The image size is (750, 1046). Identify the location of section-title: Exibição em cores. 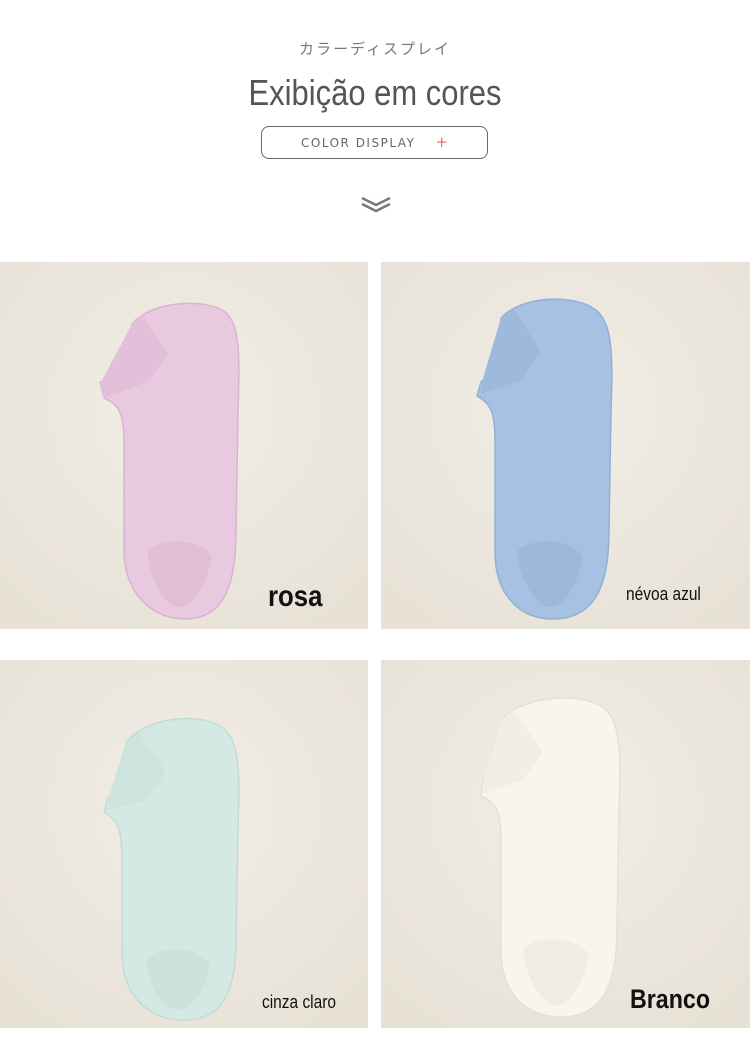
(375, 92).